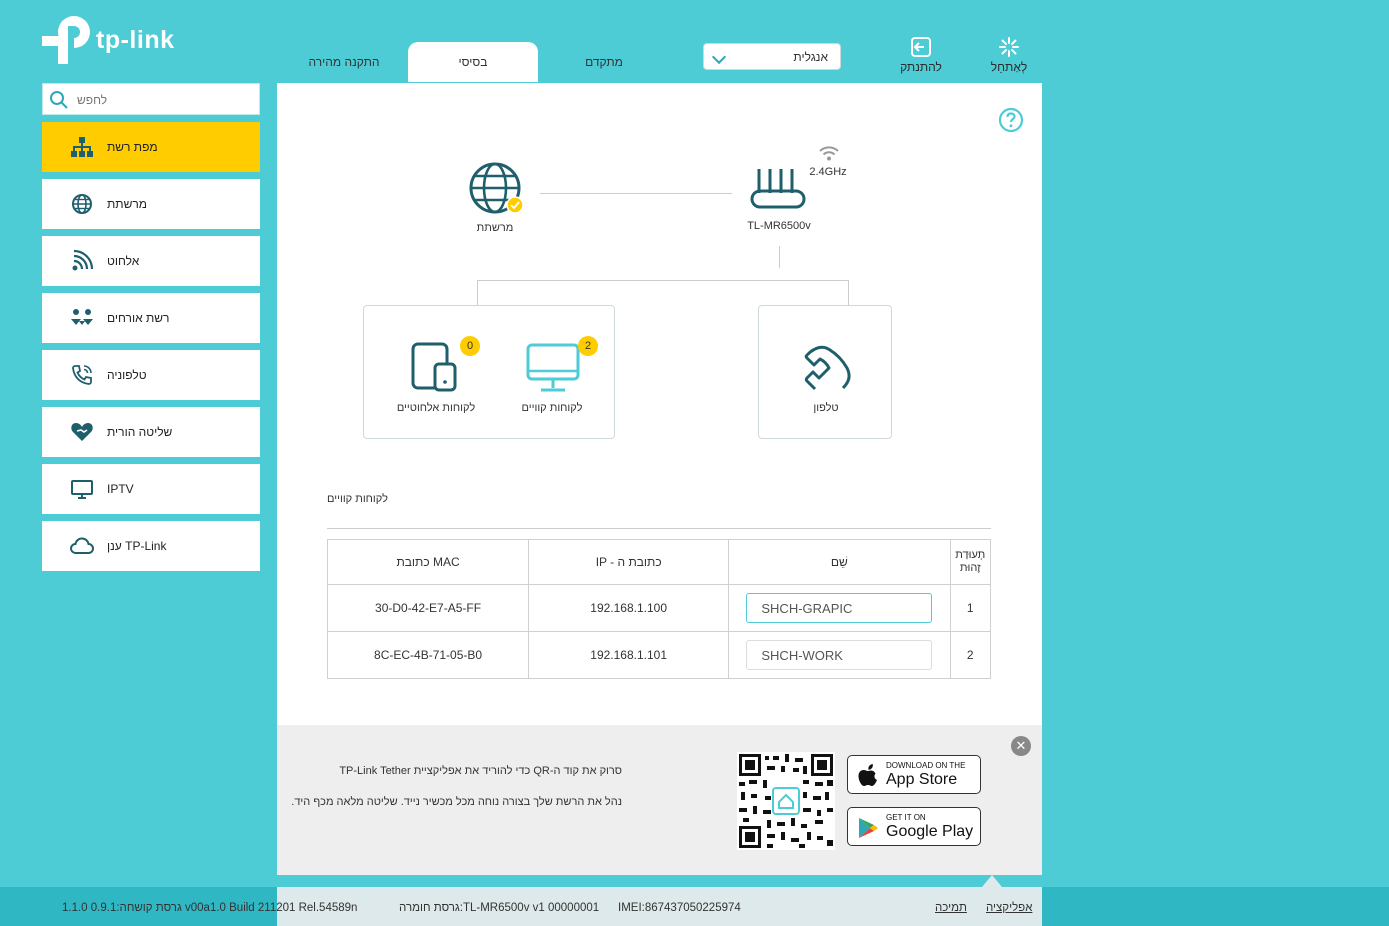  Describe the element at coordinates (135, 40) in the screenshot. I see `brand-name: tp-link` at that location.